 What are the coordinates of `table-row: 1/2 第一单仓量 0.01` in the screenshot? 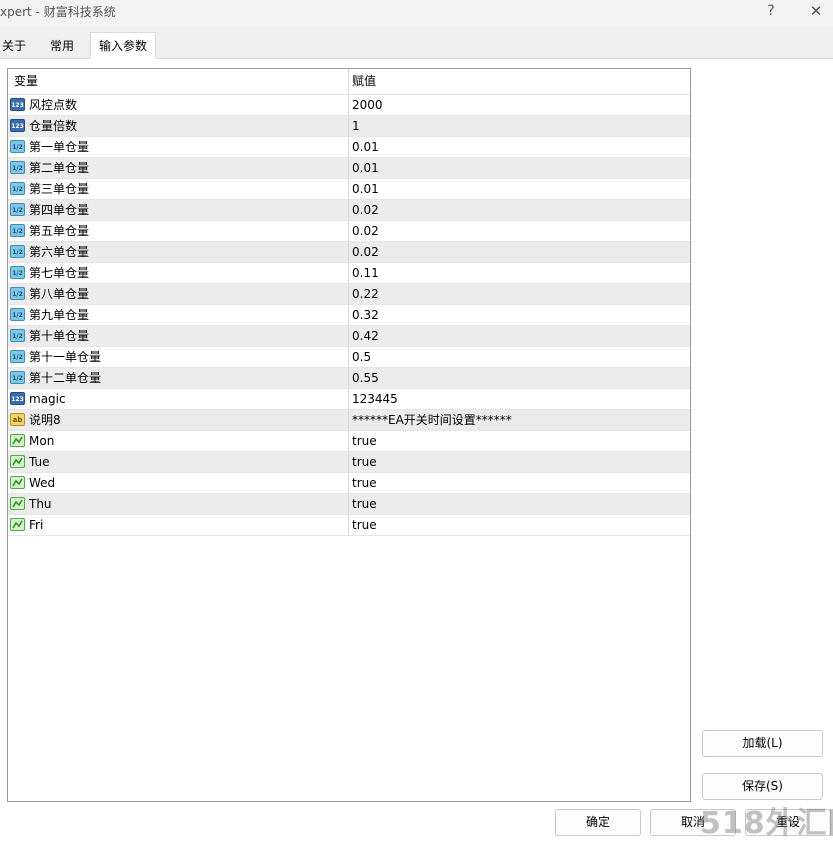 It's located at (349, 147).